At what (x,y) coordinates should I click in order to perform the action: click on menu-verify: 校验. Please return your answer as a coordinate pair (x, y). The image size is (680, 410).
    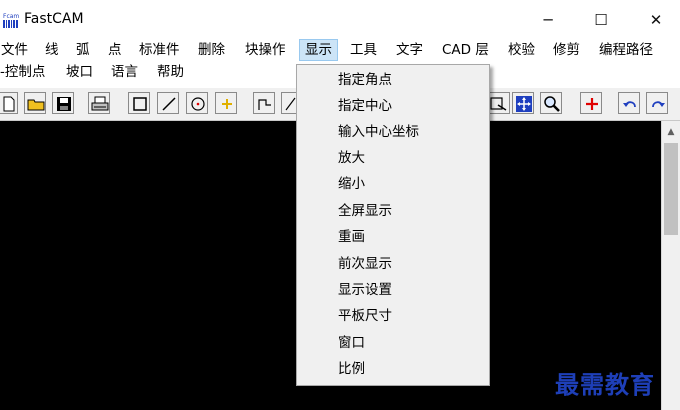
    Looking at the image, I should click on (521, 50).